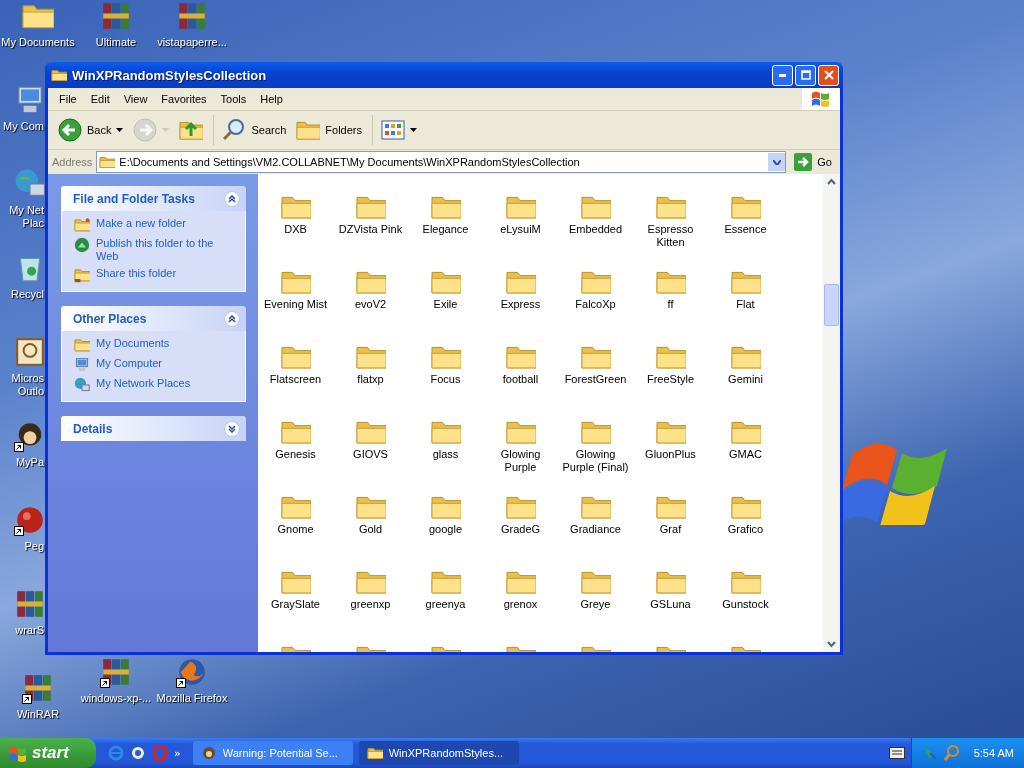 Image resolution: width=1024 pixels, height=768 pixels. Describe the element at coordinates (445, 229) in the screenshot. I see `folder-label: Elegance` at that location.